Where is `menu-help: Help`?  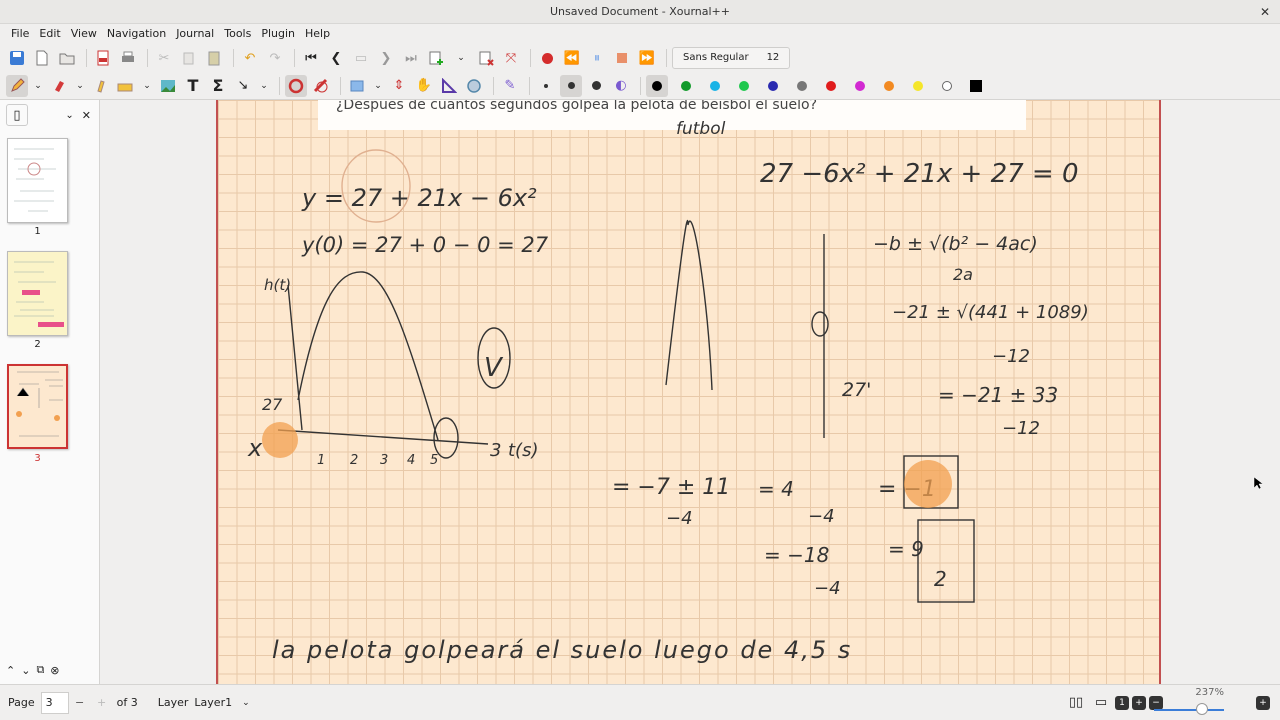
menu-help: Help is located at coordinates (317, 34).